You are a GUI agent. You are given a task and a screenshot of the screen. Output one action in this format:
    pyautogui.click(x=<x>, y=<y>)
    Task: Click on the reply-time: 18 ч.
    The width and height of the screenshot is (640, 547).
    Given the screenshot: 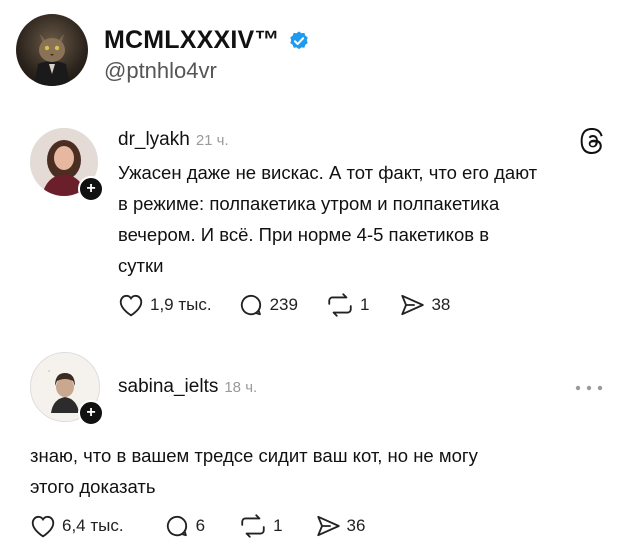 What is the action you would take?
    pyautogui.click(x=241, y=387)
    